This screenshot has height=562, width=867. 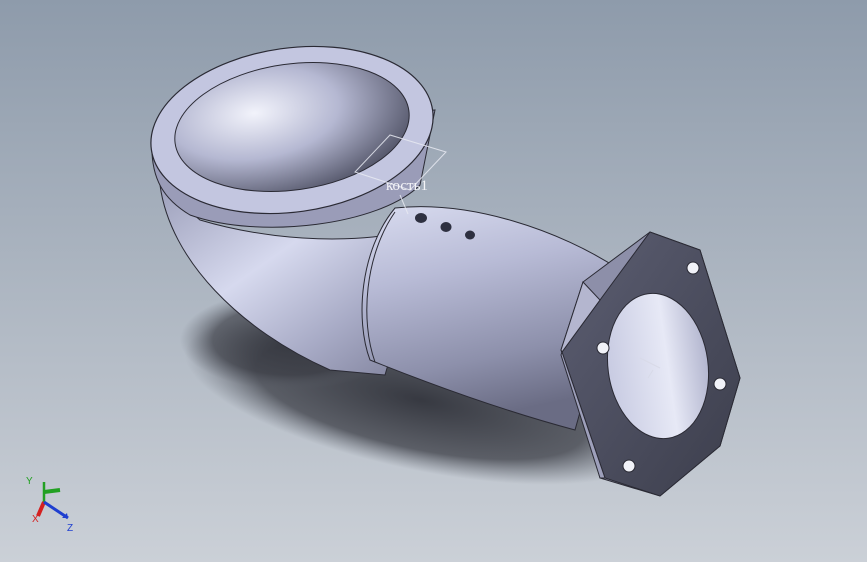 I want to click on reference-plane-label: кость1, so click(x=407, y=186).